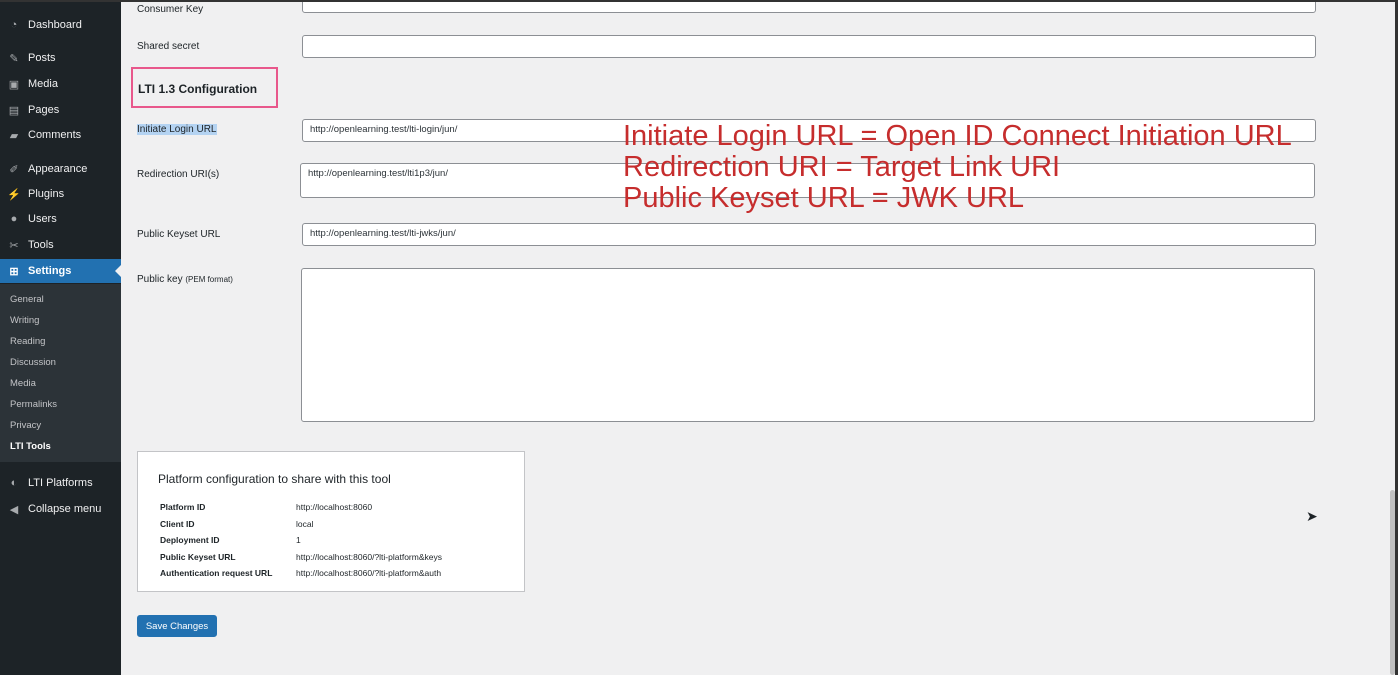 The height and width of the screenshot is (675, 1398). I want to click on submenu-discussion: Discussion, so click(33, 362).